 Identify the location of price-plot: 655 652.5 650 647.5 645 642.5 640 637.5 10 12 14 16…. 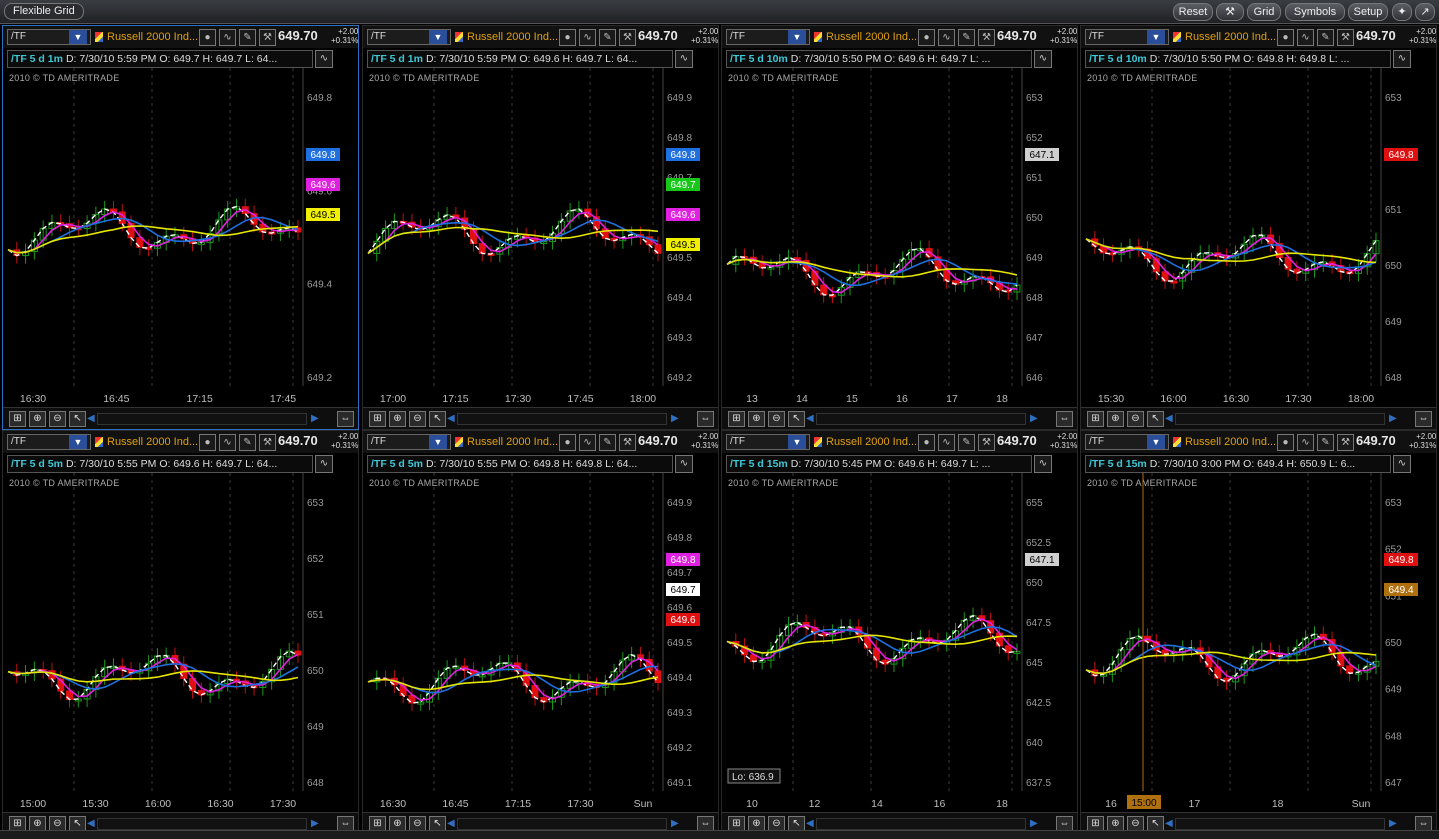
(899, 643).